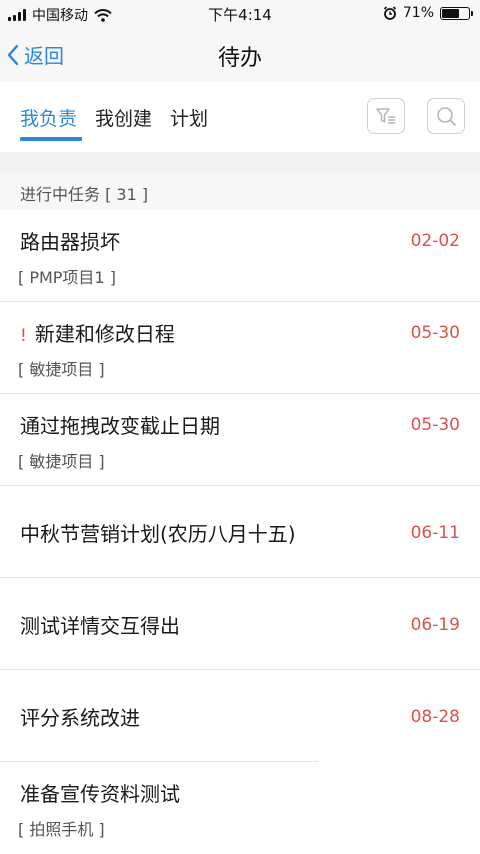 This screenshot has width=480, height=854. What do you see at coordinates (390, 13) in the screenshot?
I see `alarm-icon` at bounding box center [390, 13].